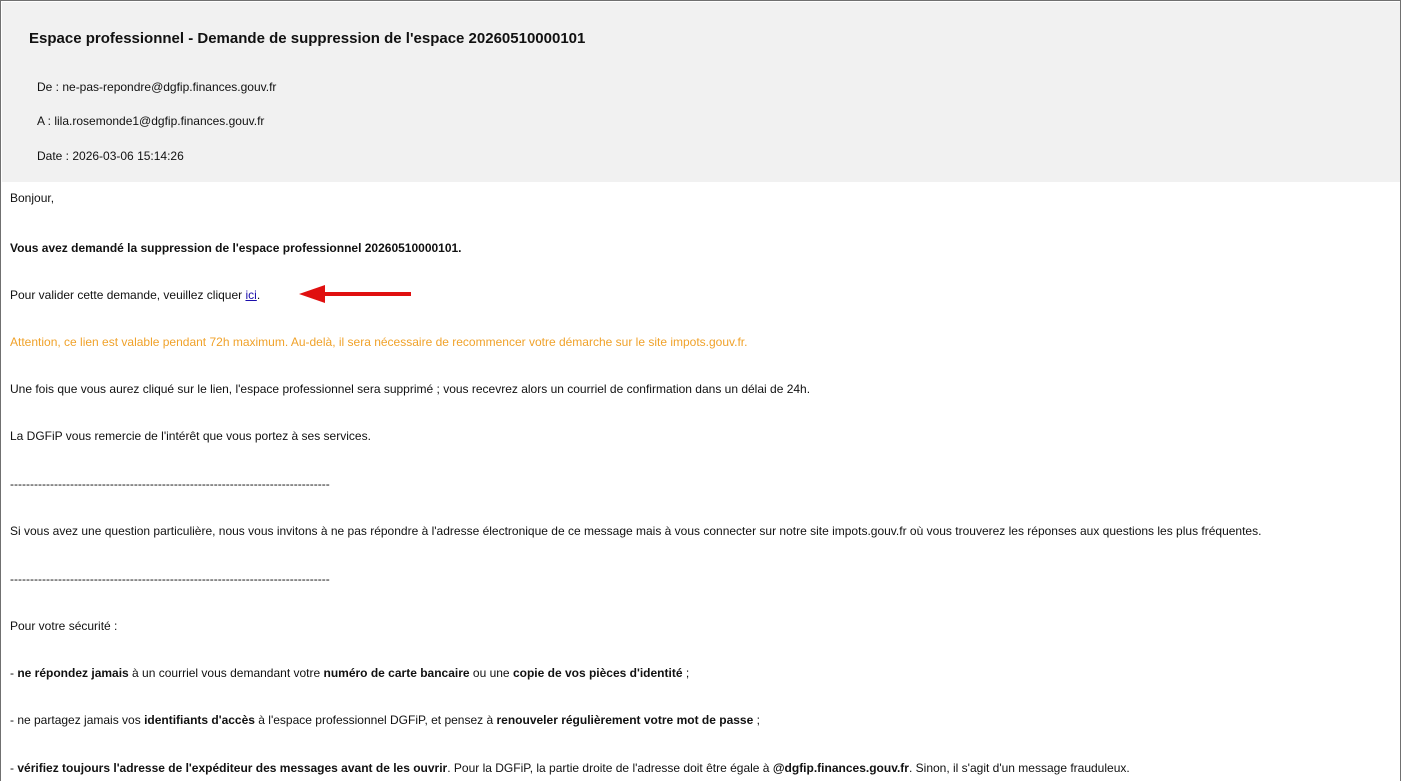  I want to click on tip-bold: copie de vos pièces d'identité, so click(597, 673).